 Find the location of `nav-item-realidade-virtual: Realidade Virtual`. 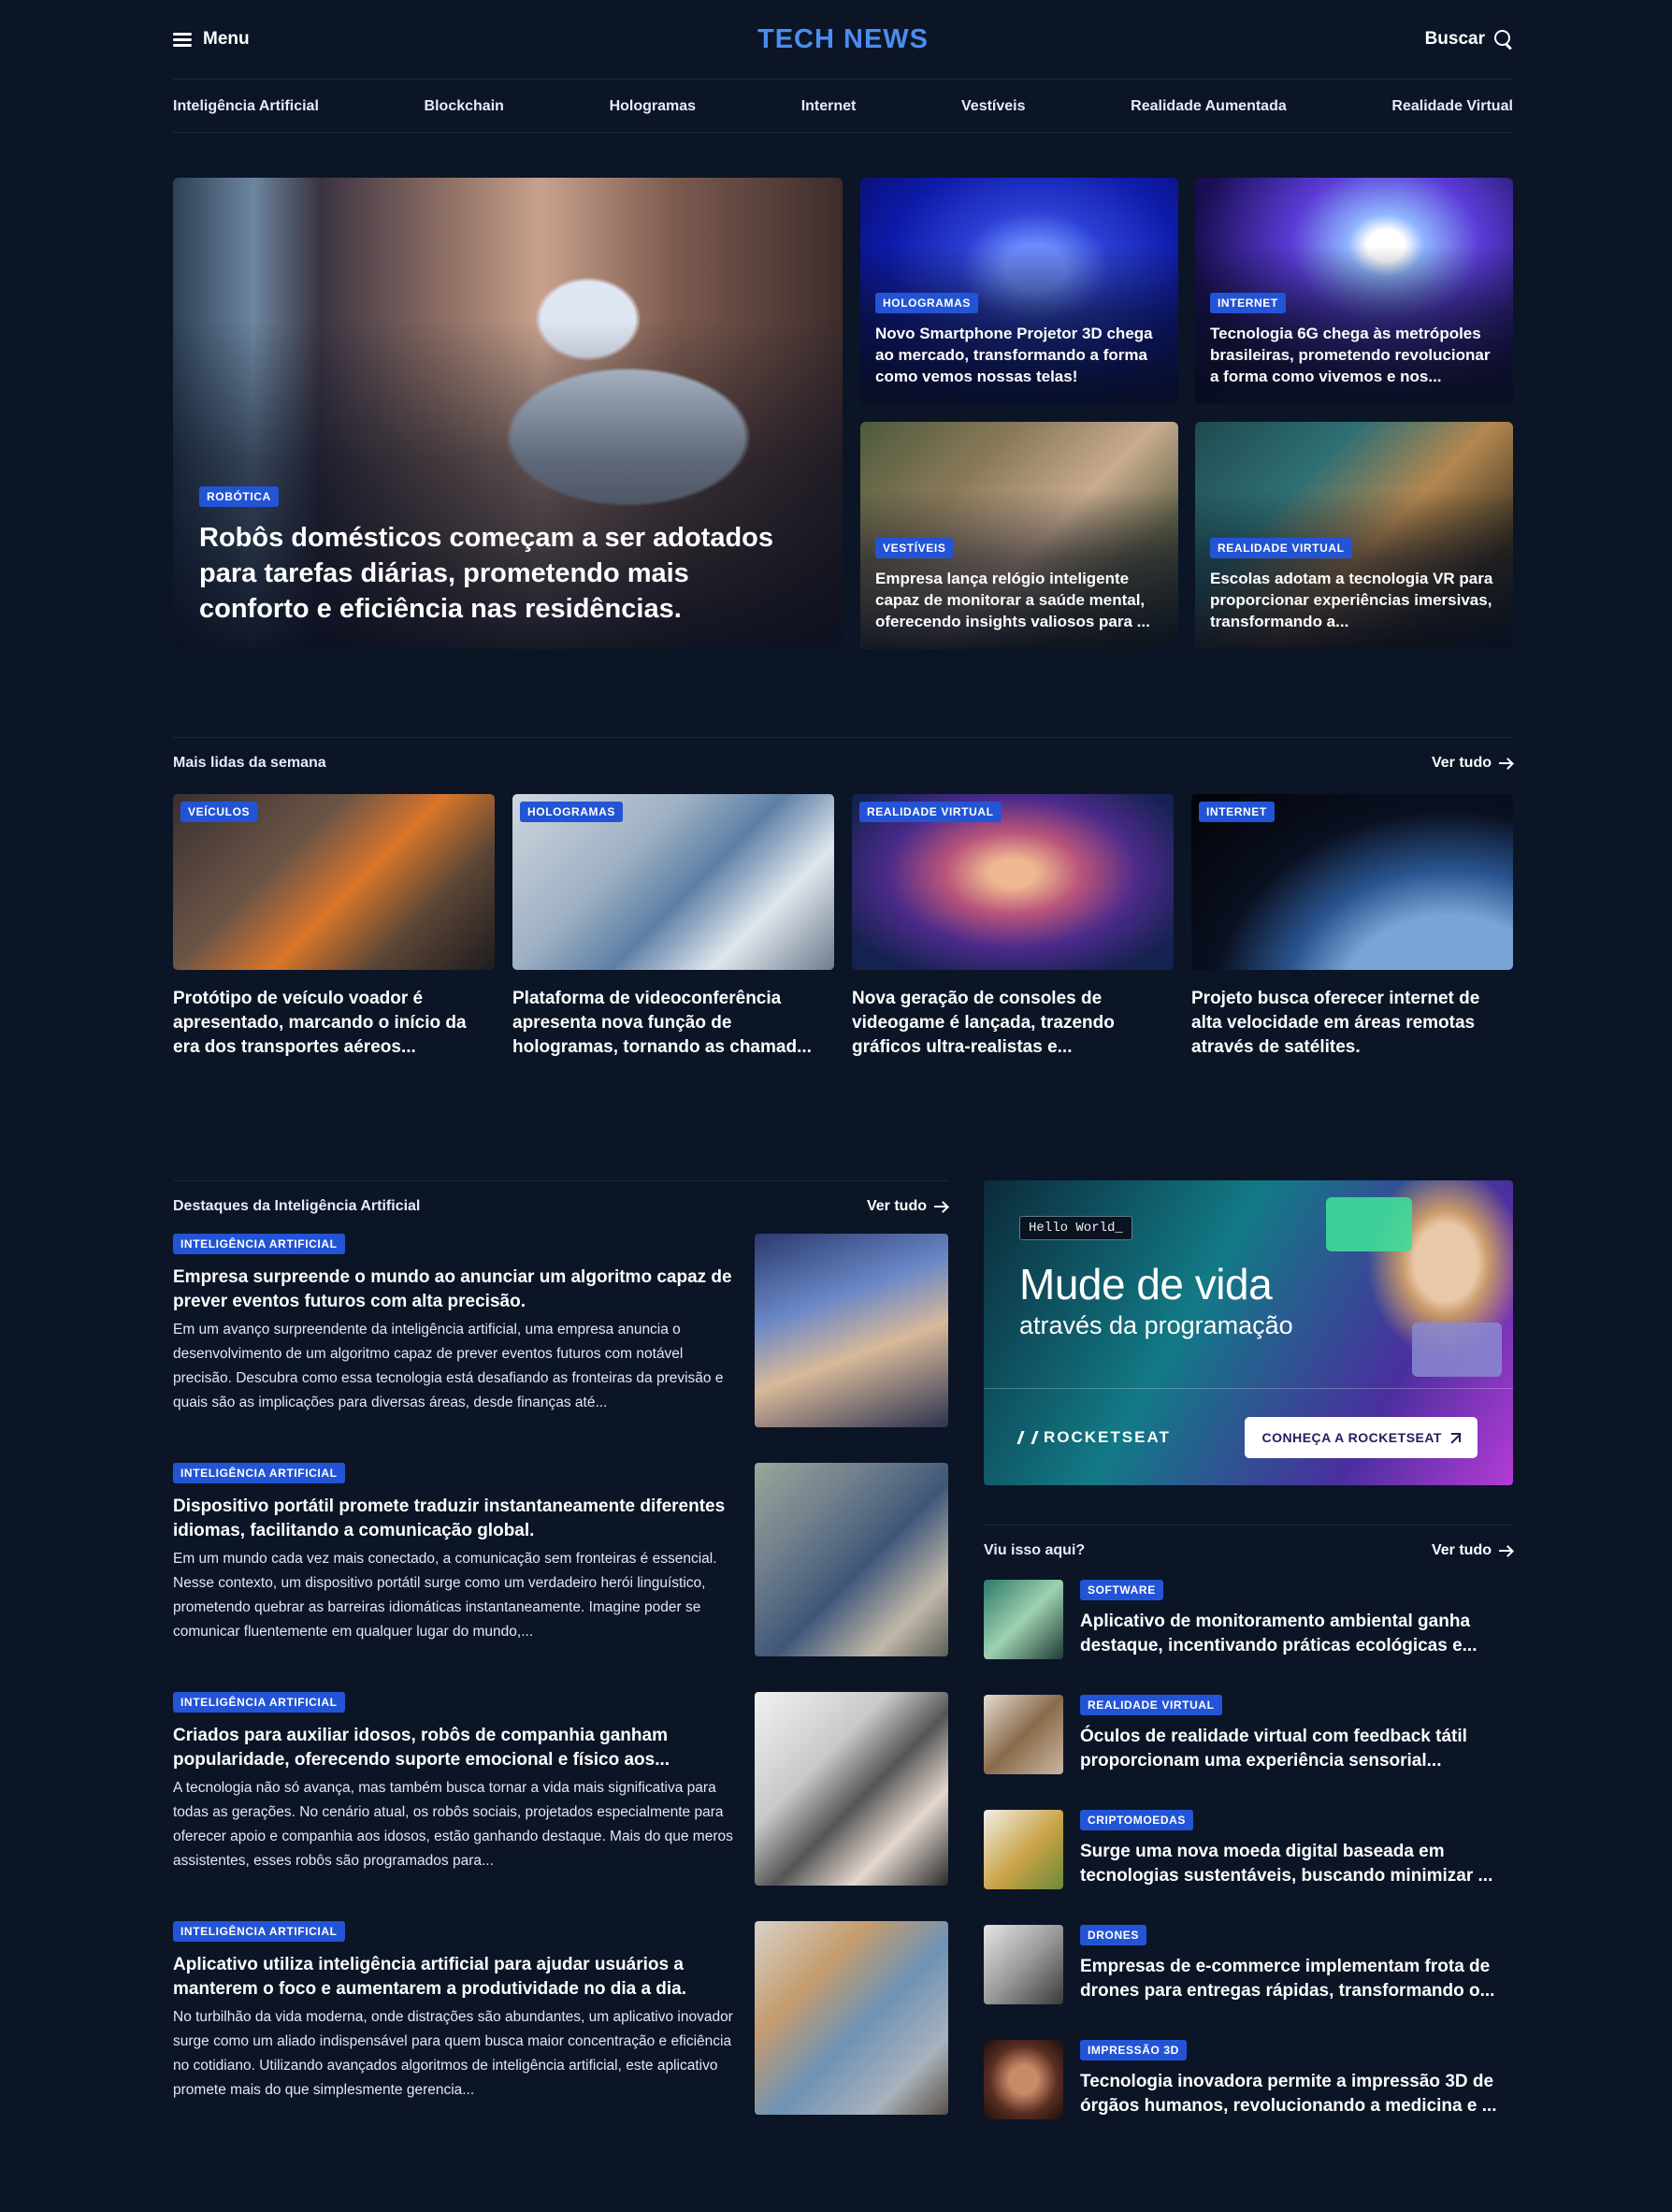

nav-item-realidade-virtual: Realidade Virtual is located at coordinates (1452, 107).